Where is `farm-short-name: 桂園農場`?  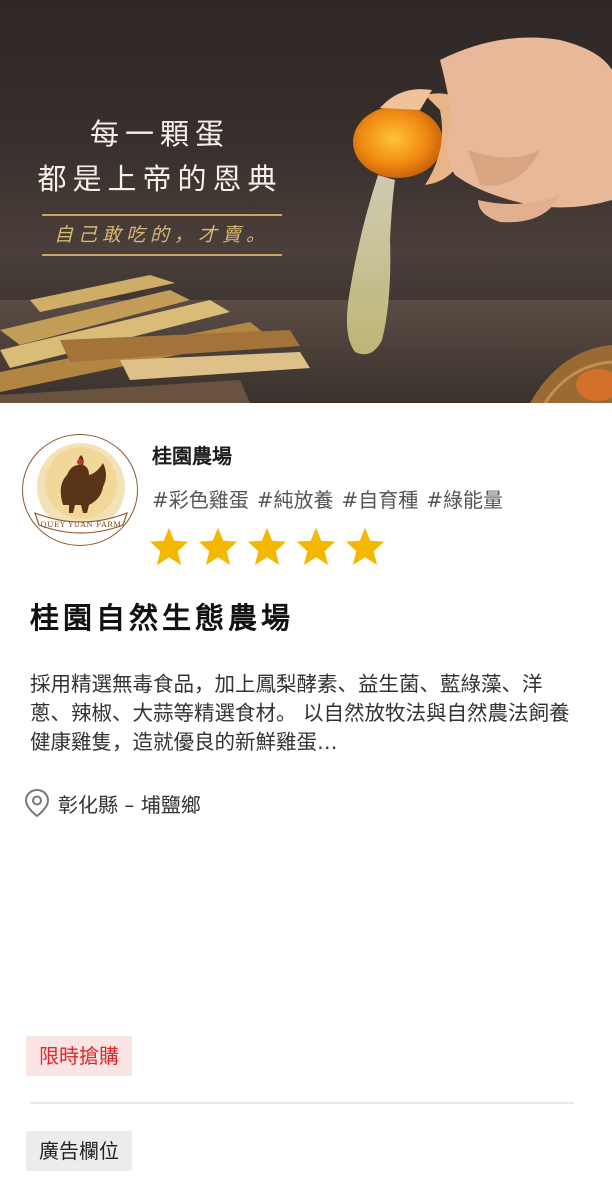
farm-short-name: 桂園農場 is located at coordinates (192, 456).